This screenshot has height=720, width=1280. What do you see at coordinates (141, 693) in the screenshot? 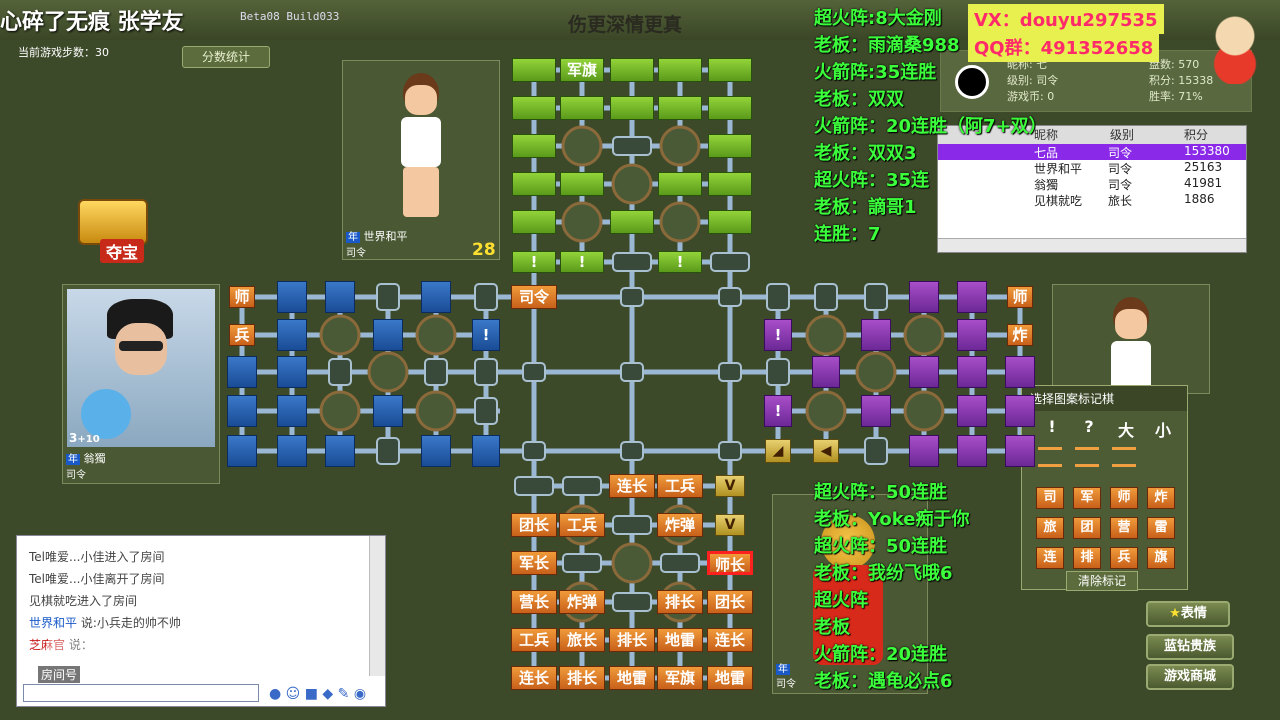
I see `chat-input` at bounding box center [141, 693].